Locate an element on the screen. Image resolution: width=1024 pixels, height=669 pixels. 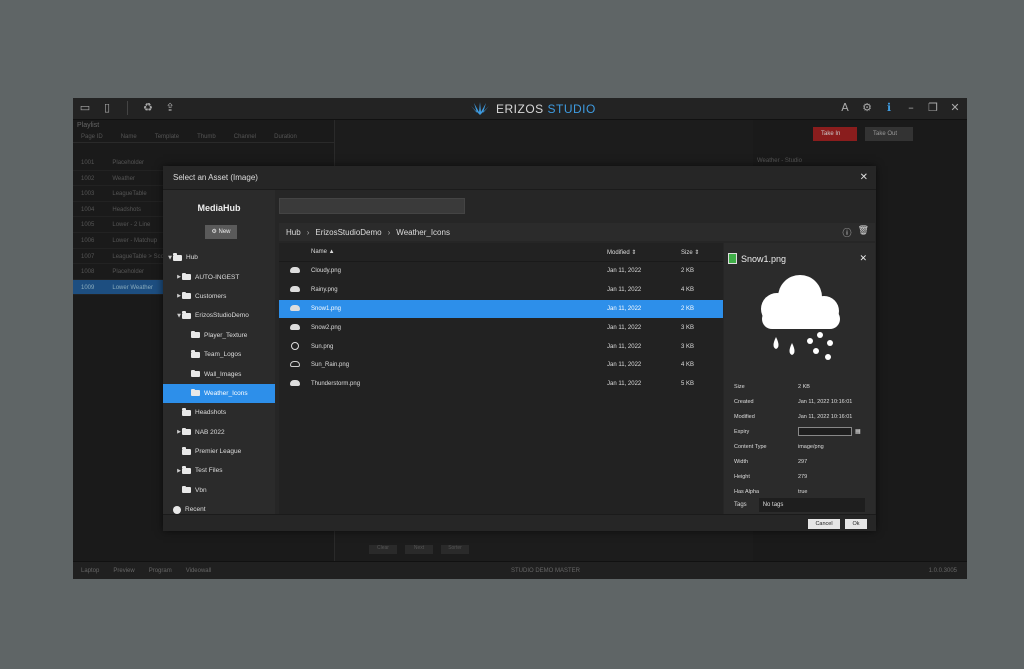
trash-icon: 🗑 is located at coordinates (863, 232).